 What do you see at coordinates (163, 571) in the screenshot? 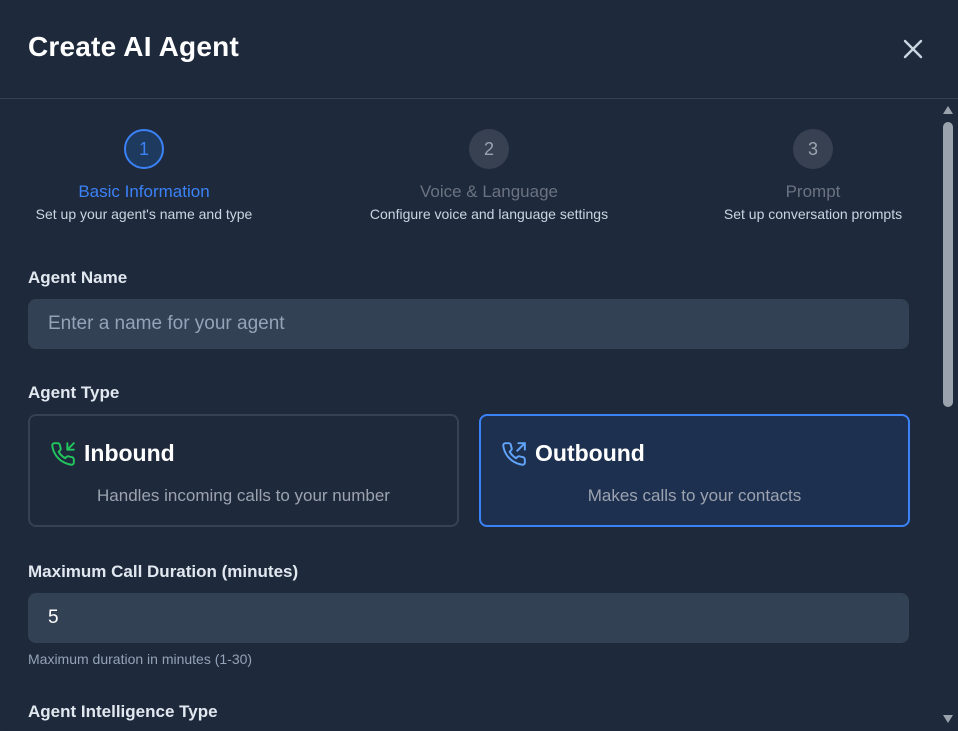
I see `max-duration-label: Maximum Call Duration (minutes)` at bounding box center [163, 571].